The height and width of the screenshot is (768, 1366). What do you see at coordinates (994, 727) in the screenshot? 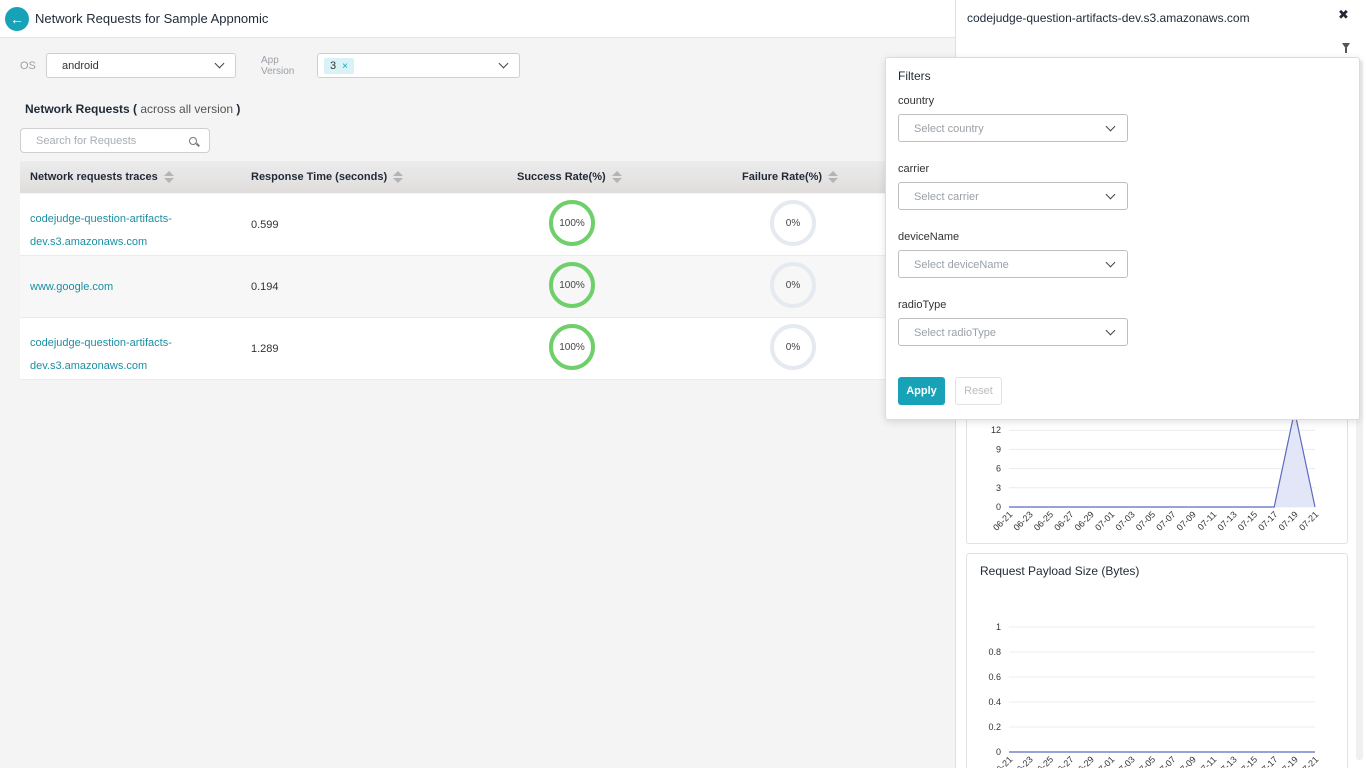
I see `y-tick-label: 0.2` at bounding box center [994, 727].